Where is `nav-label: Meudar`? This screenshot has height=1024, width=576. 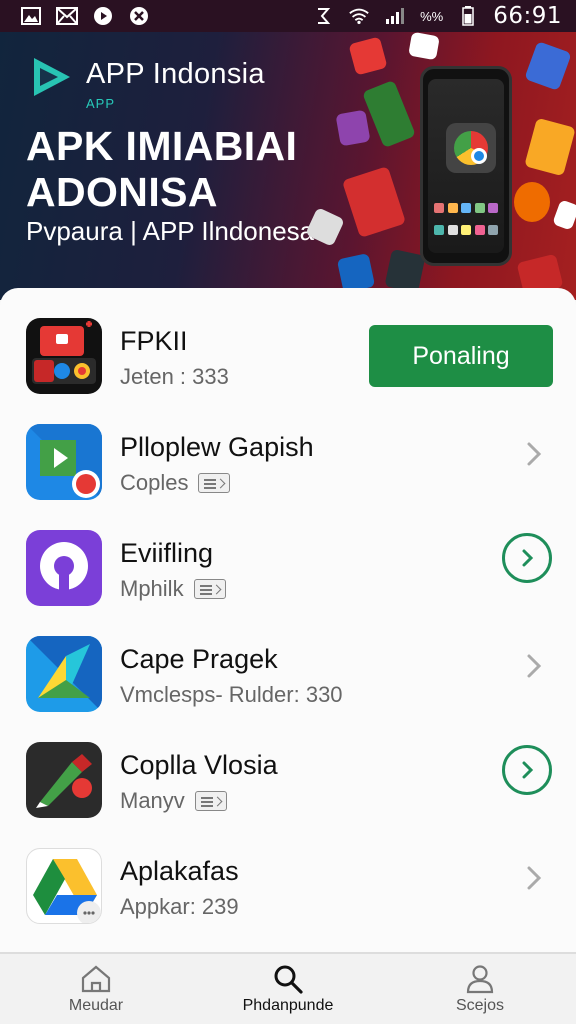
nav-label: Meudar is located at coordinates (96, 1005).